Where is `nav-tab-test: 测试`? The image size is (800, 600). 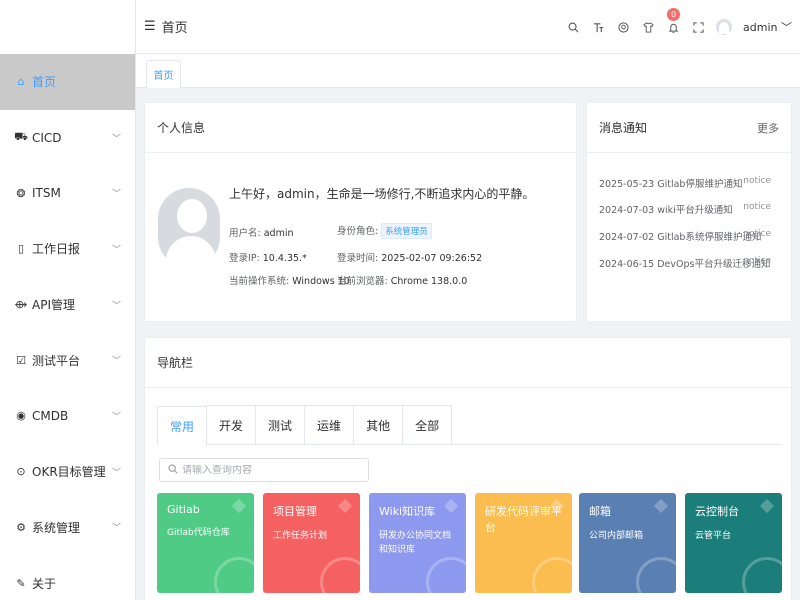
nav-tab-test: 测试 is located at coordinates (280, 425).